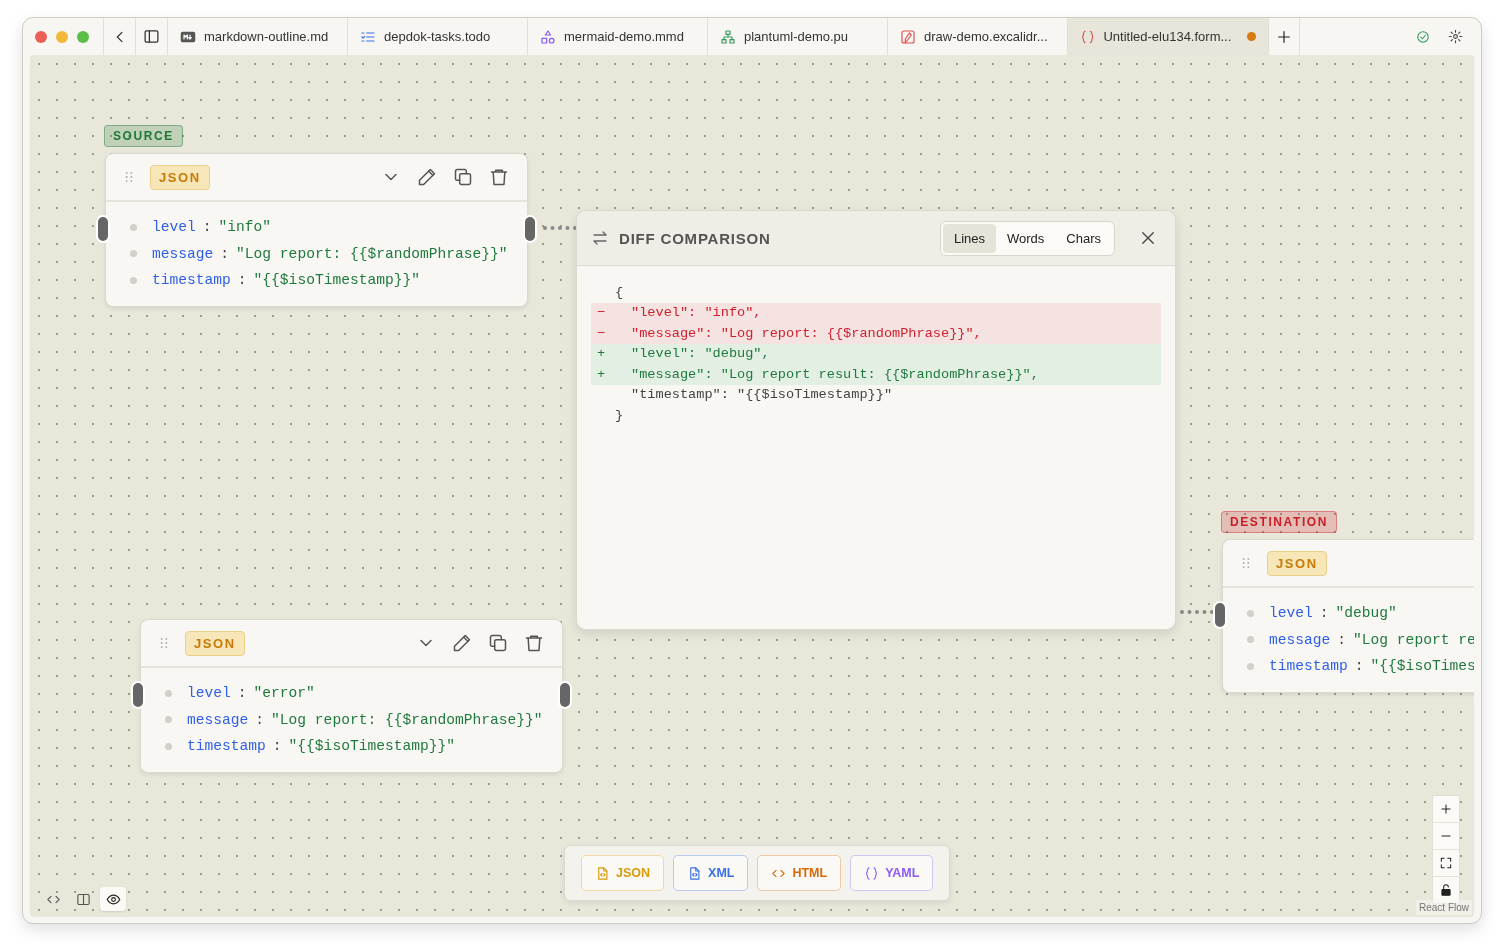  Describe the element at coordinates (1279, 522) in the screenshot. I see `node-role-label: DESTINATION` at that location.